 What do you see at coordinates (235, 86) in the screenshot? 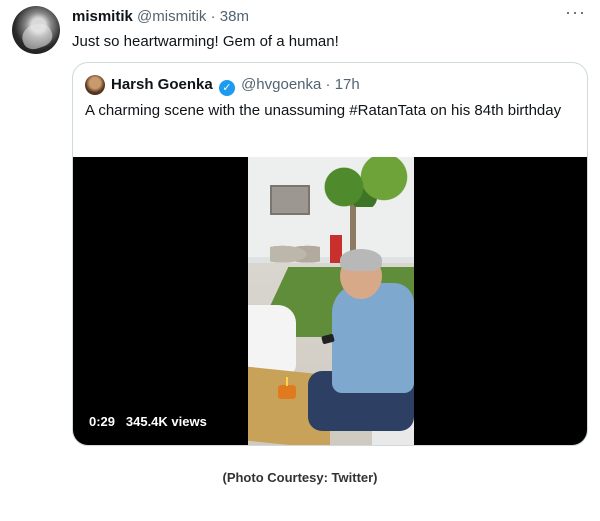
I see `quoted-header: Harsh Goenka ✓ @hvgoenka · 17h` at bounding box center [235, 86].